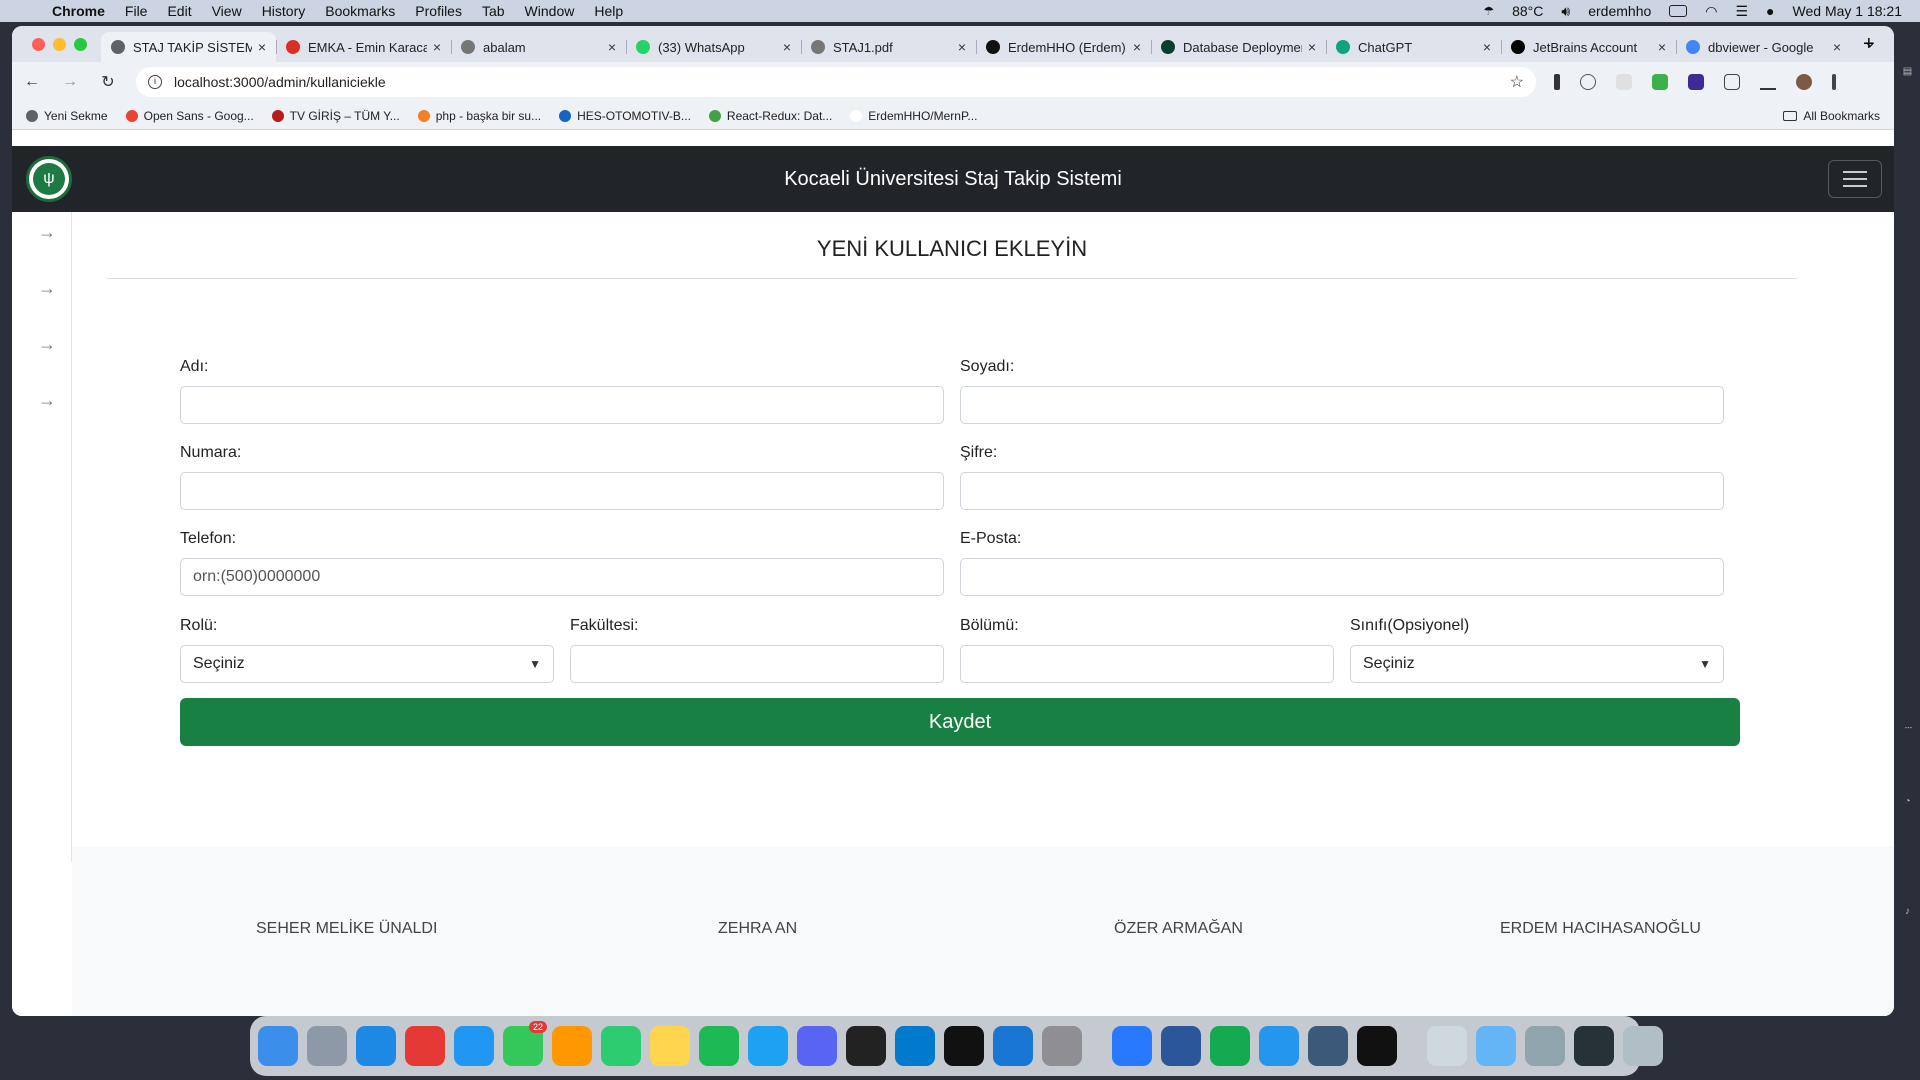 This screenshot has width=1920, height=1080. Describe the element at coordinates (1062, 1046) in the screenshot. I see `settings-icon` at that location.